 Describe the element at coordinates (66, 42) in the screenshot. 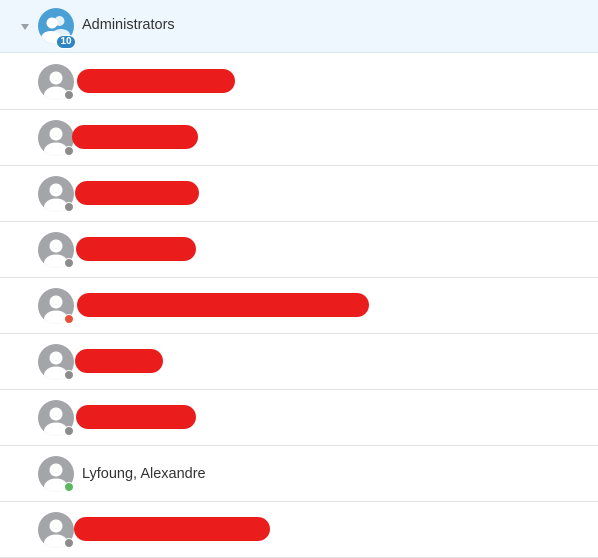

I see `member-count-badge: 10` at that location.